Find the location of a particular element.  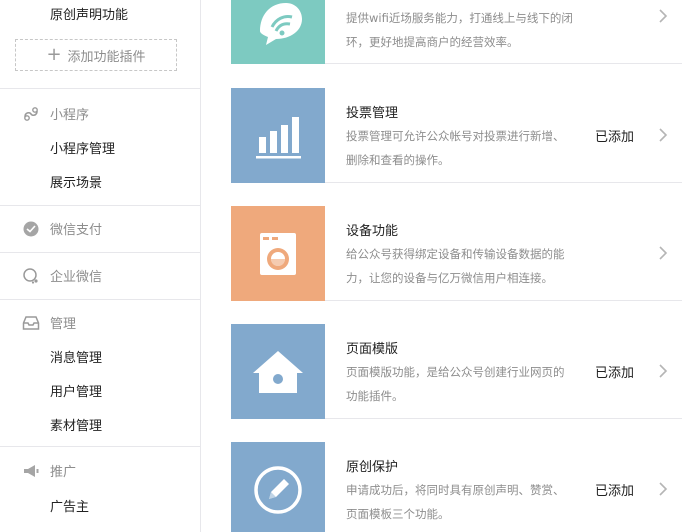

plugin-desc-line2: 力，让您的设备与亿万微信用户相连接。 is located at coordinates (449, 278).